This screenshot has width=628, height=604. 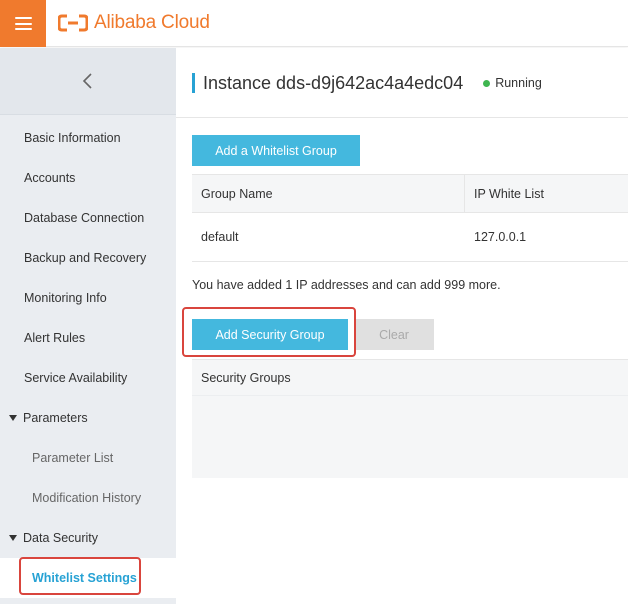 What do you see at coordinates (88, 138) in the screenshot?
I see `sidebar-item-basic-information: Basic Information` at bounding box center [88, 138].